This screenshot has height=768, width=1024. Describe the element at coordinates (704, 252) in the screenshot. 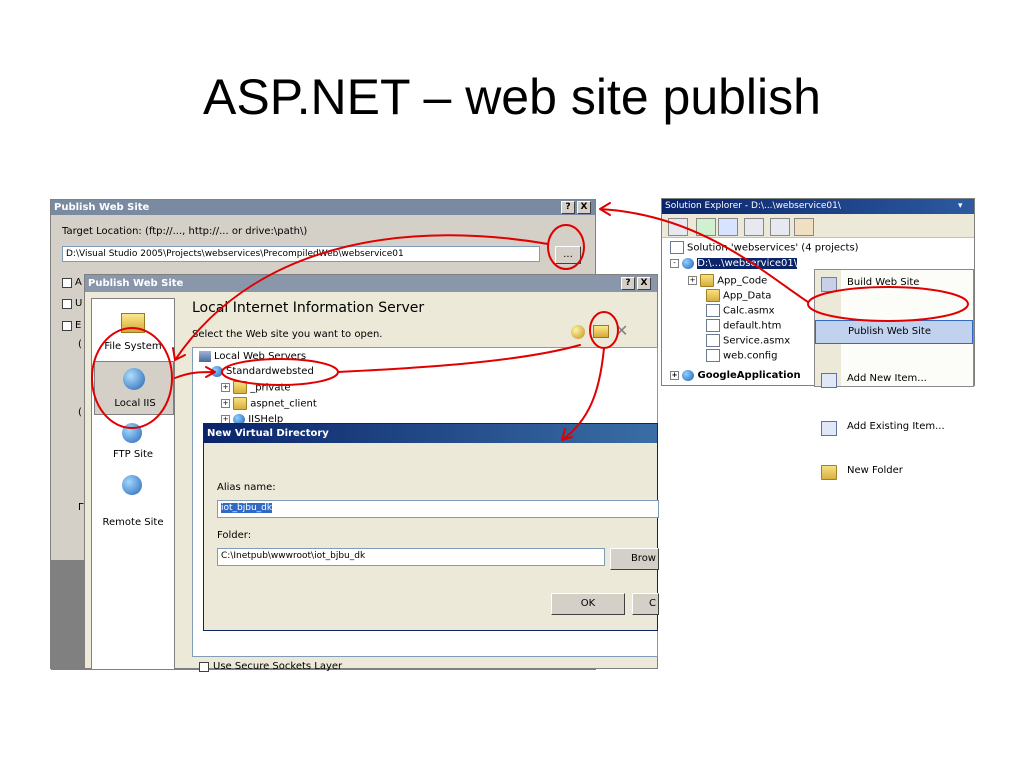

I see `arrow-menu-to-dialog` at that location.